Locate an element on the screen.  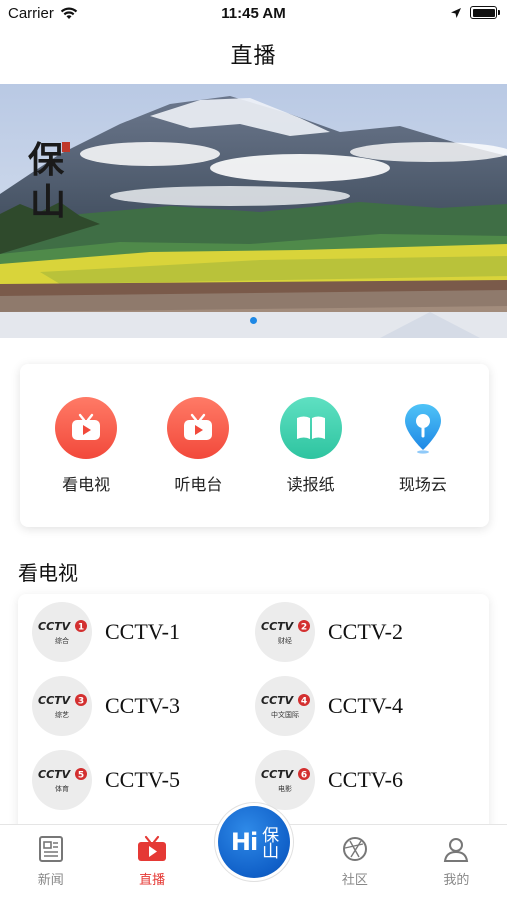
channel-name: CCTV-2 is located at coordinates (365, 631).